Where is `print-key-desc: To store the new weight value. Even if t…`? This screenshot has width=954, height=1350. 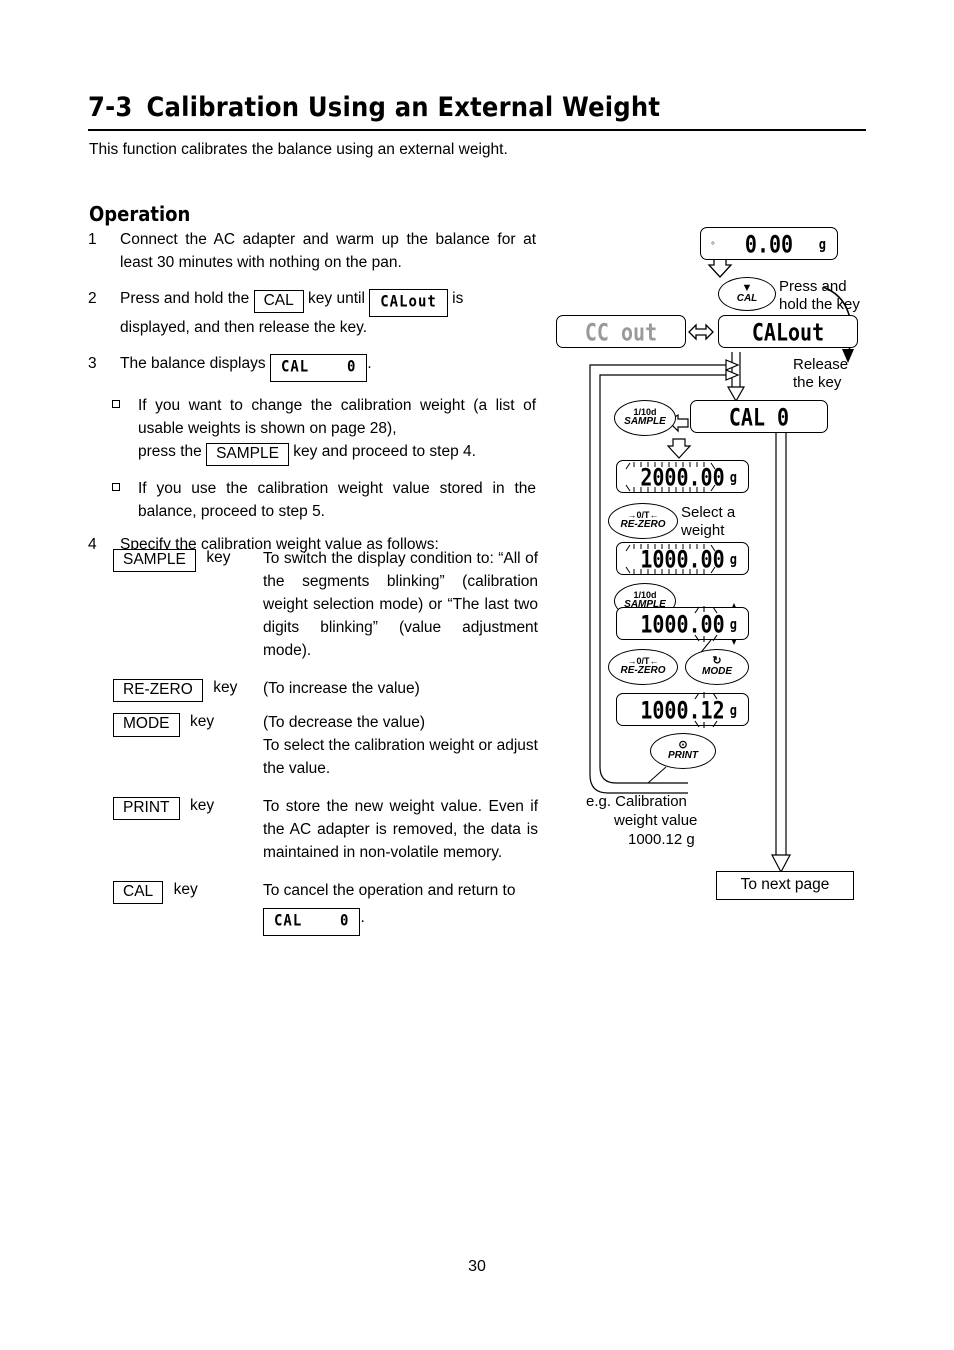 print-key-desc: To store the new weight value. Even if t… is located at coordinates (400, 829).